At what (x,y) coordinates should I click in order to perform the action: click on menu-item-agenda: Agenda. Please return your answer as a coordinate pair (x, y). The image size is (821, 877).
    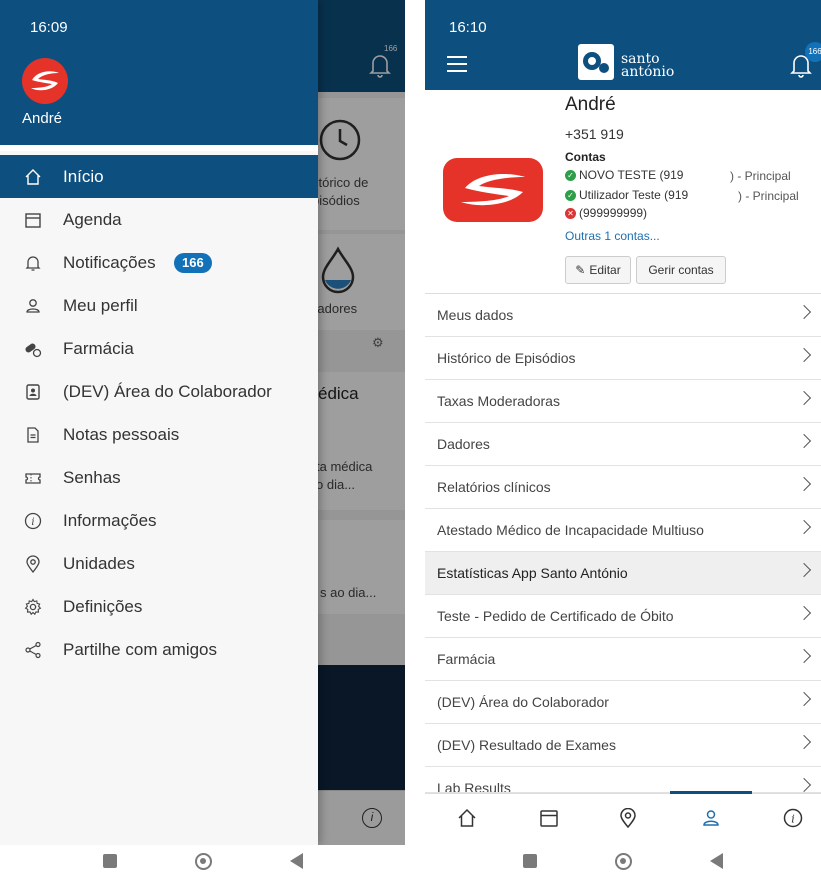
    Looking at the image, I should click on (159, 219).